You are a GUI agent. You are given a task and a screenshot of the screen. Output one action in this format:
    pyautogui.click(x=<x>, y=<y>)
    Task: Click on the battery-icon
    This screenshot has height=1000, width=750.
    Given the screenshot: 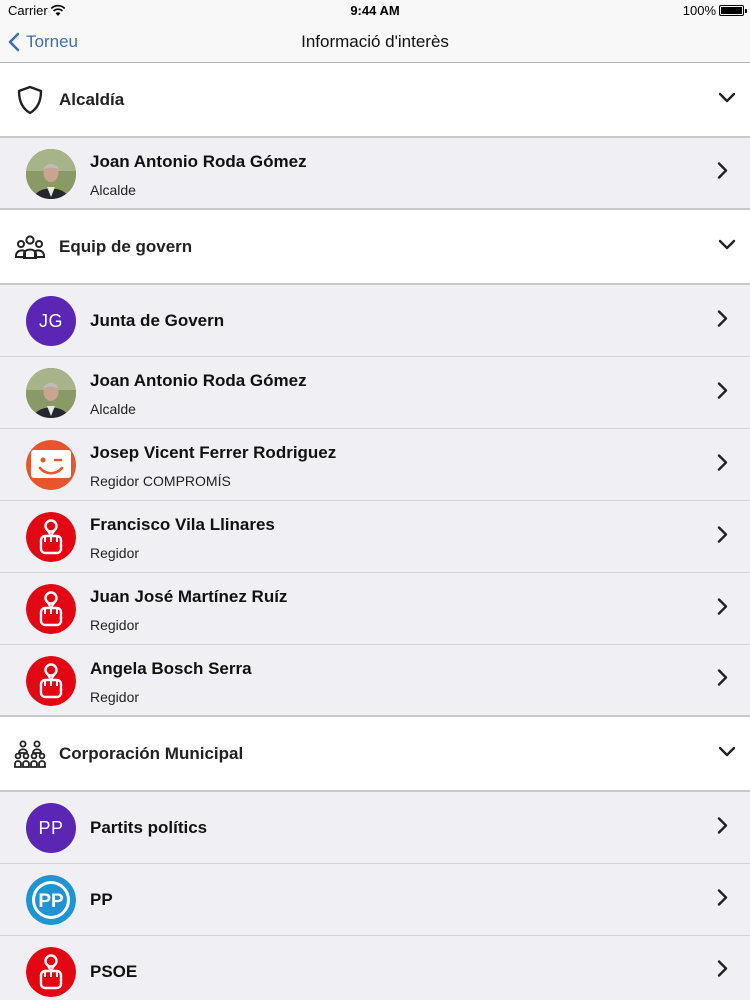 What is the action you would take?
    pyautogui.click(x=733, y=10)
    